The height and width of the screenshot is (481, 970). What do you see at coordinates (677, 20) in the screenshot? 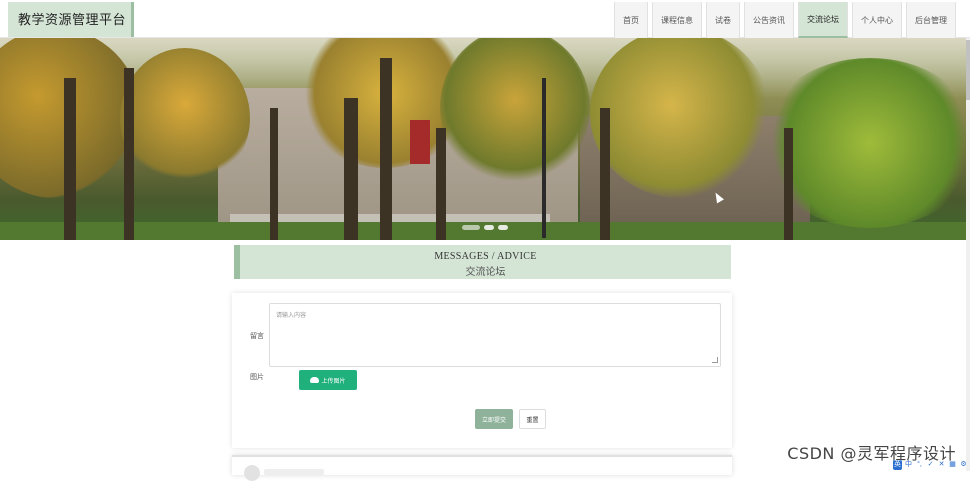
I see `nav-item-courses: 课程信息` at bounding box center [677, 20].